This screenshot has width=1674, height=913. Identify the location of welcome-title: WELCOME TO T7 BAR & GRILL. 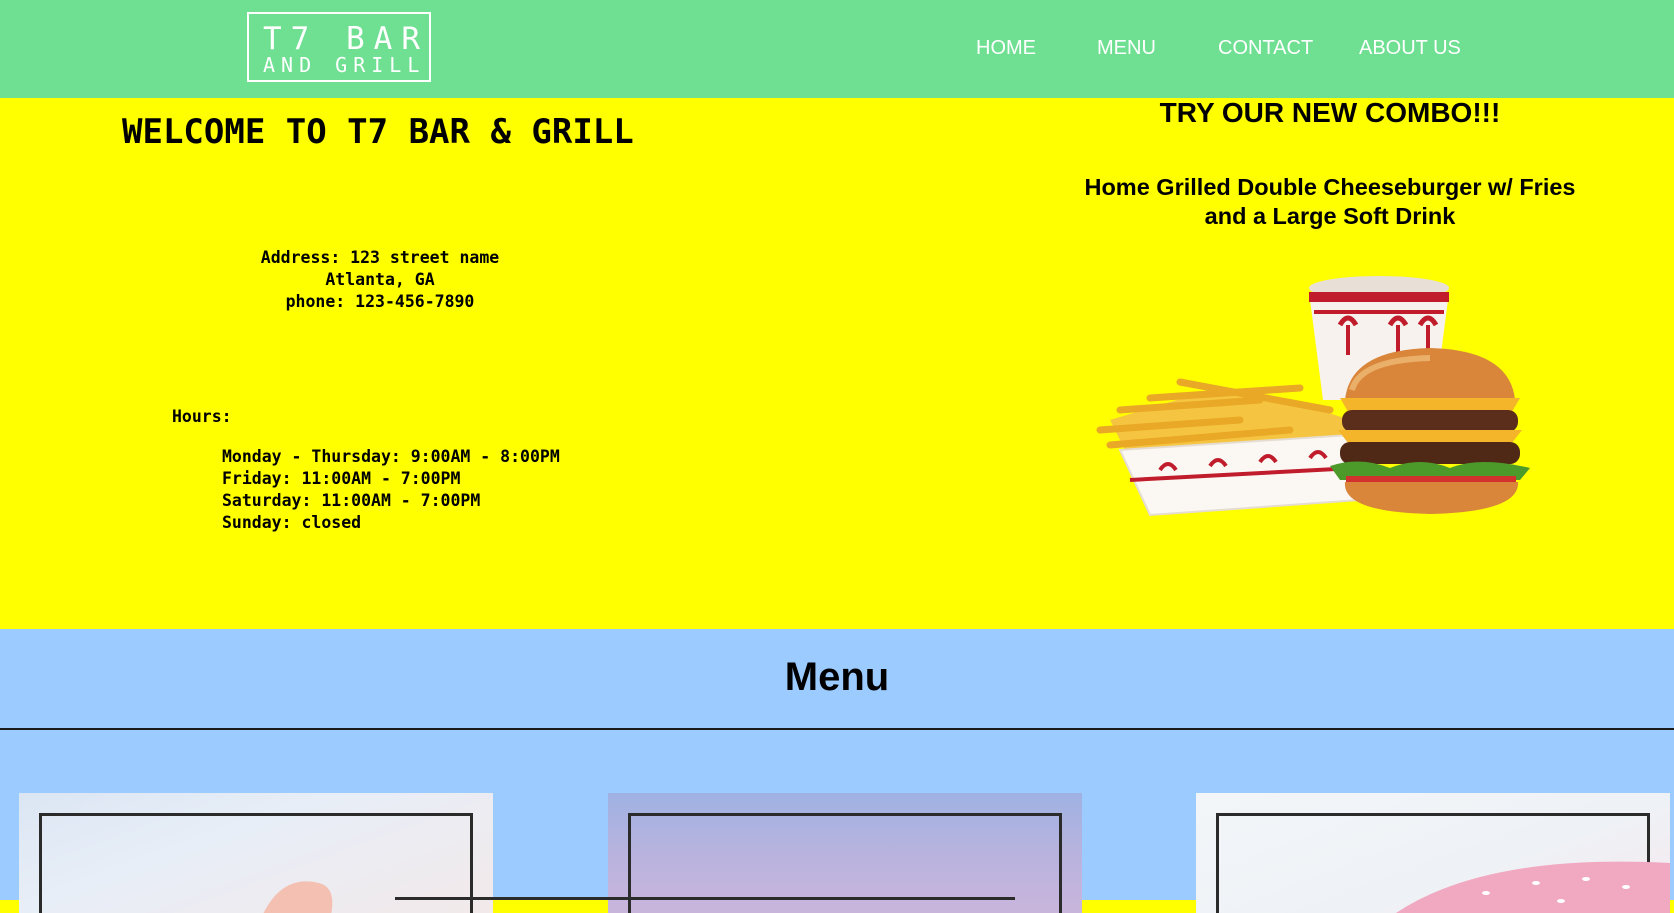
(378, 132).